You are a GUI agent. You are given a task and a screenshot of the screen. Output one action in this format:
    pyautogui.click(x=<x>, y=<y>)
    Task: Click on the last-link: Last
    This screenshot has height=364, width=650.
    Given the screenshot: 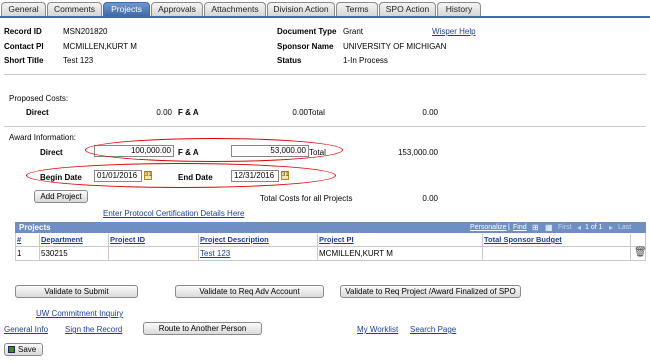 What is the action you would take?
    pyautogui.click(x=624, y=227)
    